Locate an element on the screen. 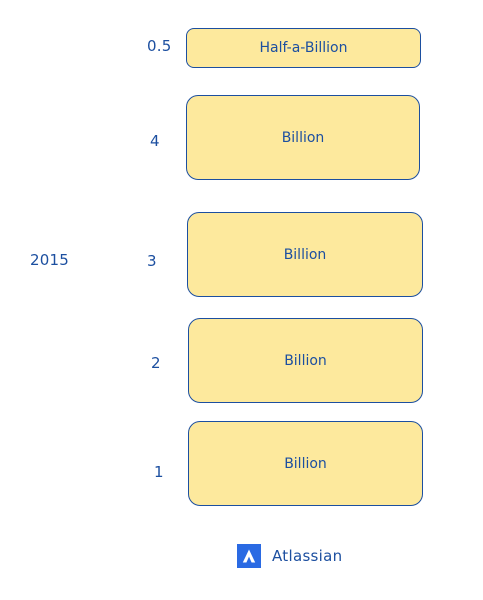 Image resolution: width=483 pixels, height=600 pixels. level-number-1: 1 is located at coordinates (159, 472).